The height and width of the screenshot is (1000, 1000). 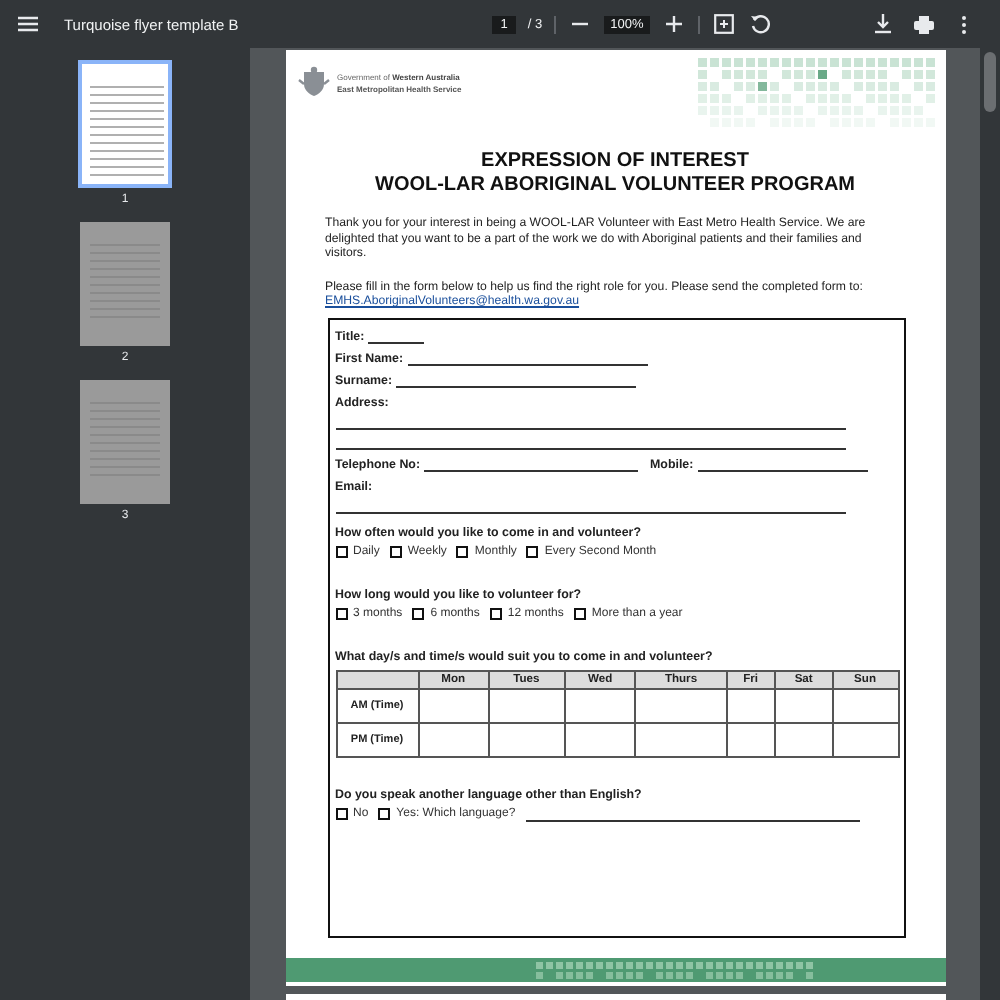 What do you see at coordinates (673, 24) in the screenshot?
I see `zoom-in-icon` at bounding box center [673, 24].